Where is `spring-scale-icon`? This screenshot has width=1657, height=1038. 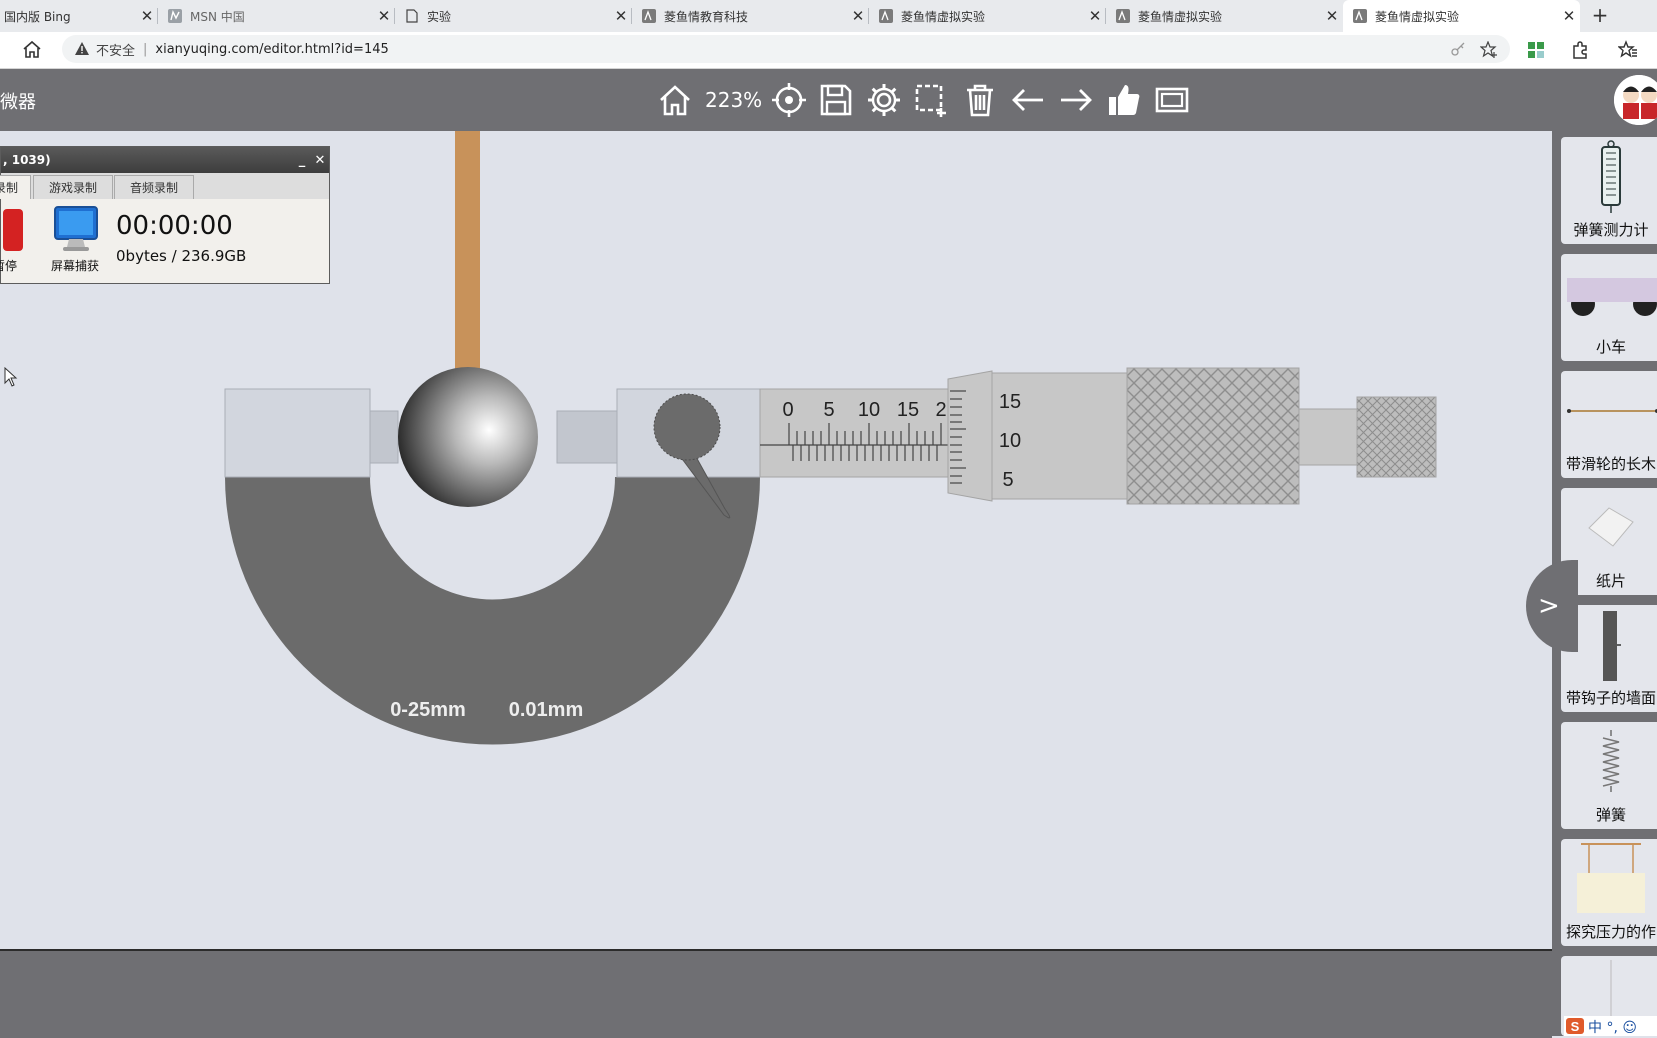
spring-scale-icon is located at coordinates (1611, 176).